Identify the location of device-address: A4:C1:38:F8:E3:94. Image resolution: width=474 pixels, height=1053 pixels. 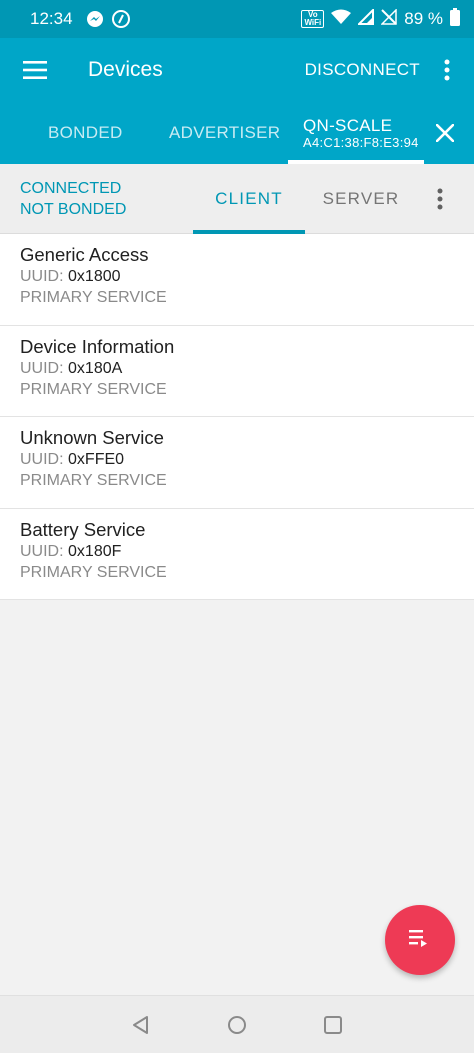
(361, 142).